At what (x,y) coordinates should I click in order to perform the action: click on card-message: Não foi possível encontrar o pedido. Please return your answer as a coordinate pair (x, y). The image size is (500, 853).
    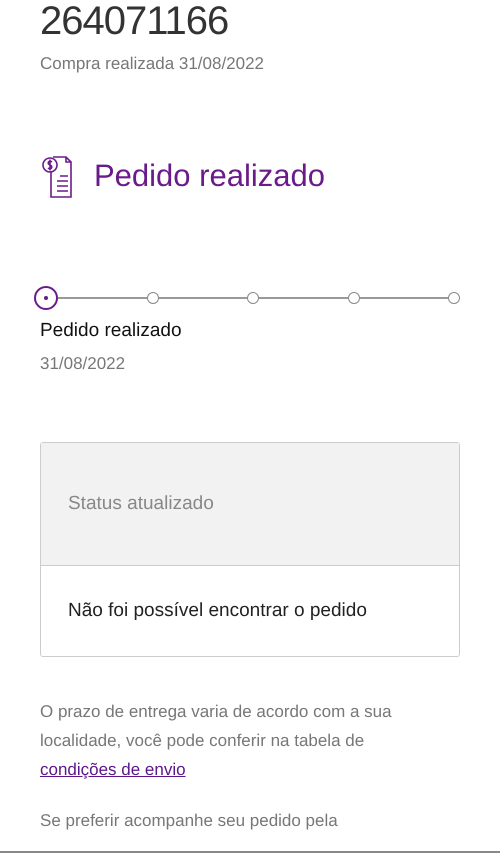
    Looking at the image, I should click on (217, 611).